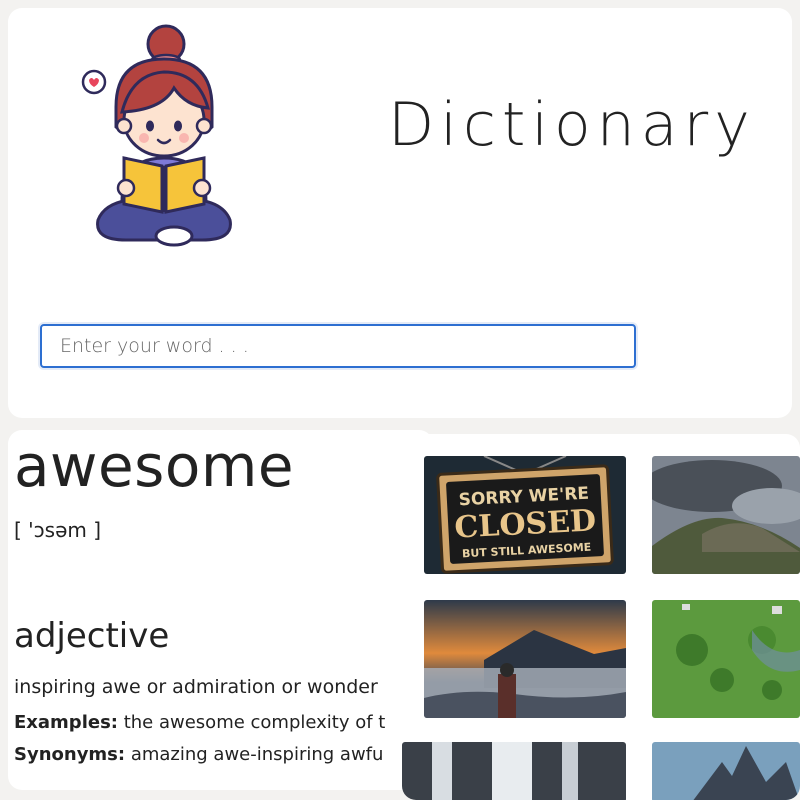  I want to click on examples-label: Examples:, so click(66, 722).